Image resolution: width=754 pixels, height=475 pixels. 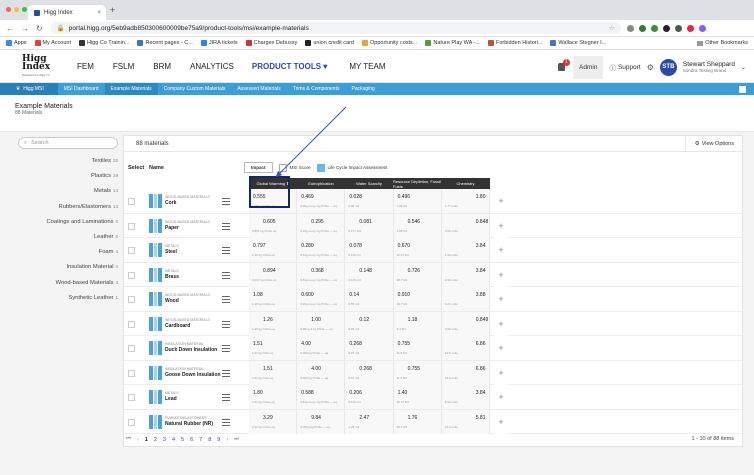 What do you see at coordinates (123, 66) in the screenshot?
I see `nav-fslm: FSLM` at bounding box center [123, 66].